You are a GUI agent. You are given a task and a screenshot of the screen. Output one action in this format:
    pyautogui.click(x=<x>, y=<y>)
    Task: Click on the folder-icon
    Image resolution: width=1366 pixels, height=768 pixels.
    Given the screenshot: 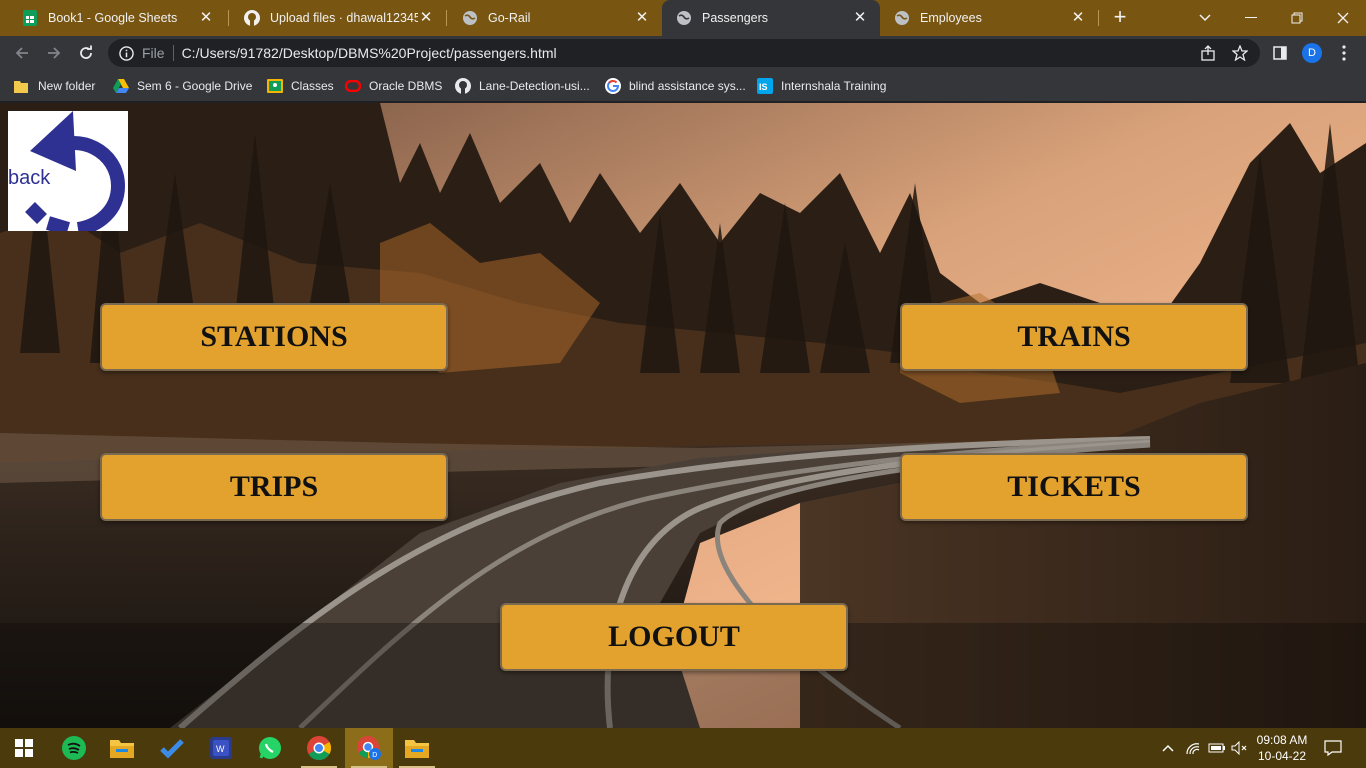 What is the action you would take?
    pyautogui.click(x=22, y=86)
    